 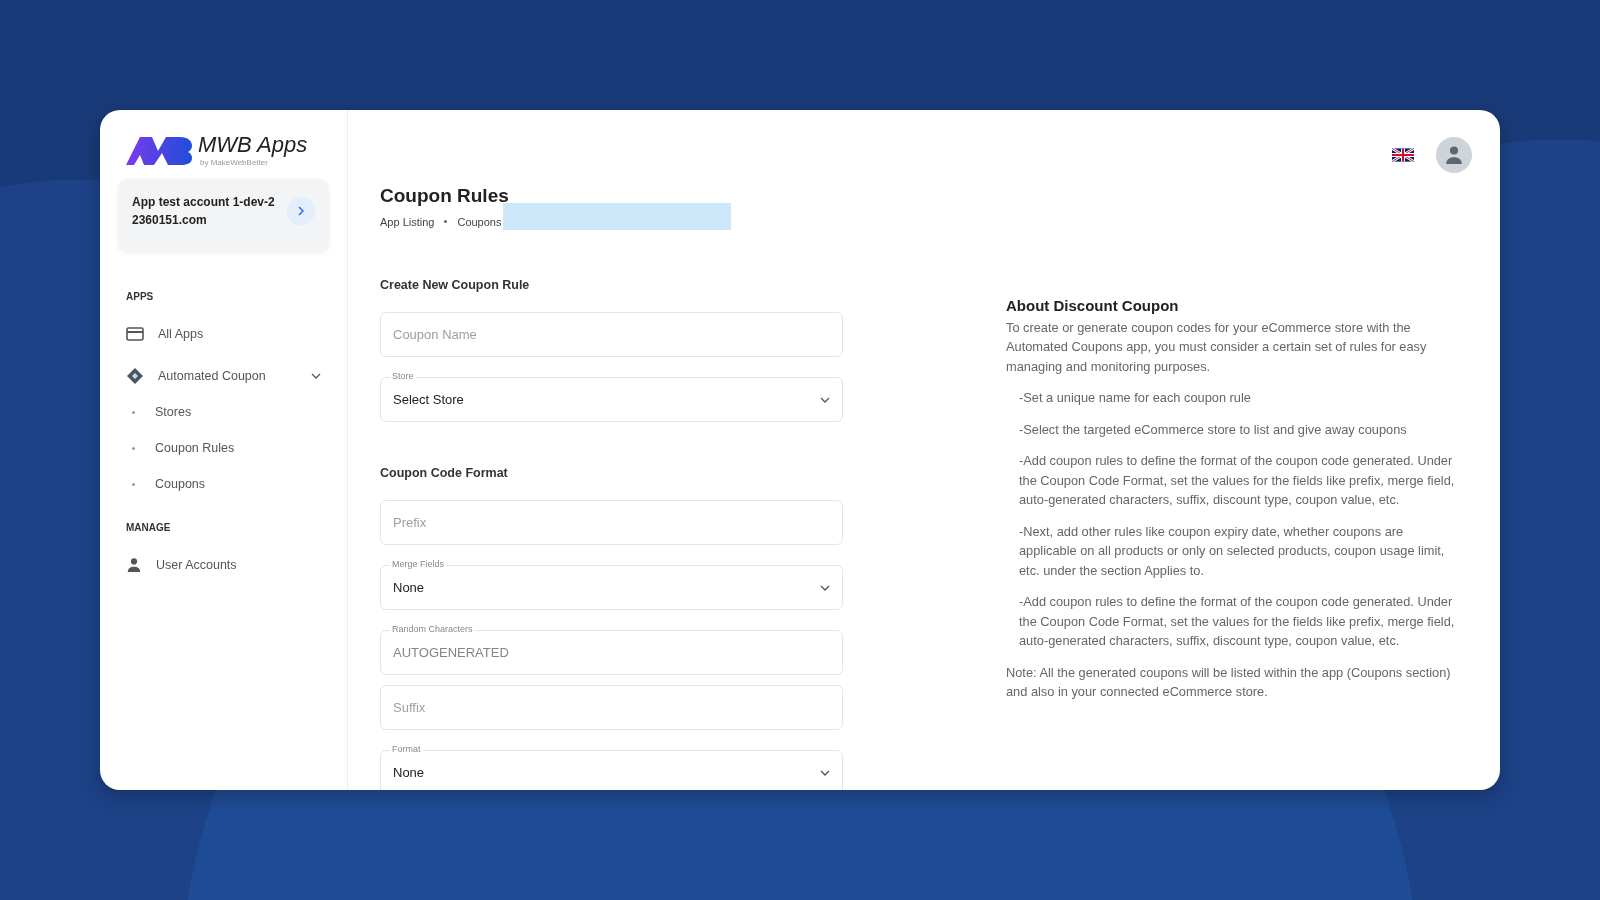 What do you see at coordinates (611, 334) in the screenshot?
I see `input-field: Coupon Name` at bounding box center [611, 334].